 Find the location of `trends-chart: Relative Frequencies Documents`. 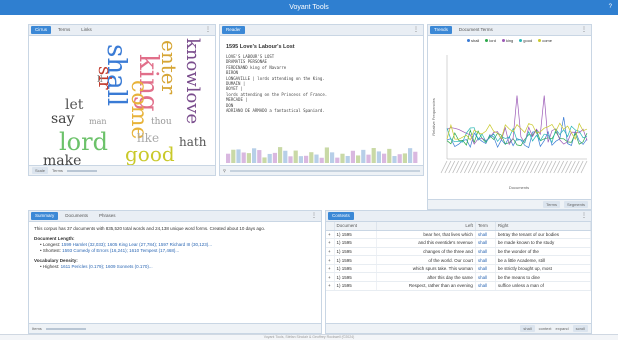

trends-chart: Relative Frequencies Documents is located at coordinates (510, 122).